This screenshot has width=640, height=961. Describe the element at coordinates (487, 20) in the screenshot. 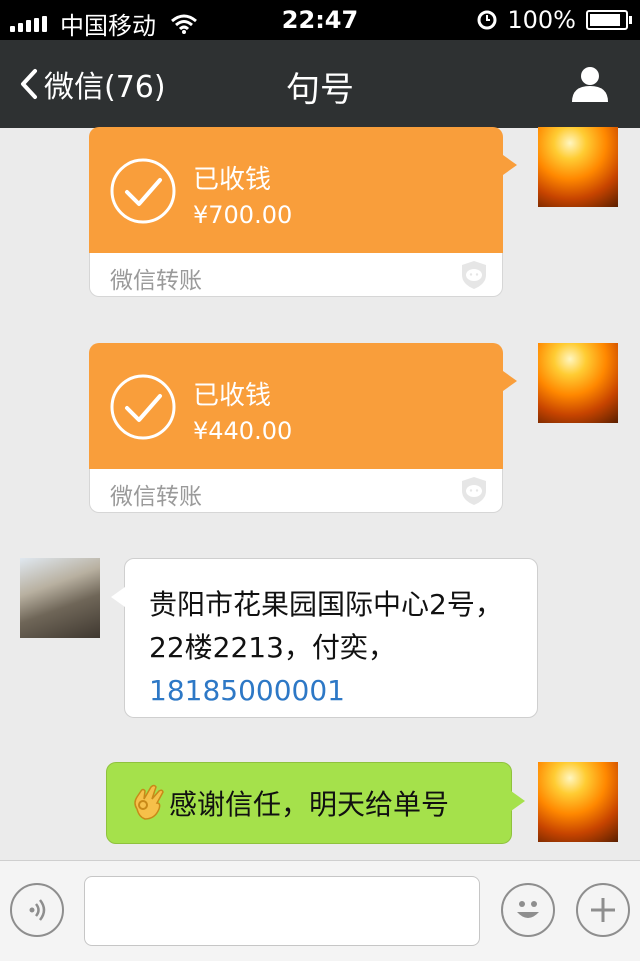

I see `clock-icon` at that location.